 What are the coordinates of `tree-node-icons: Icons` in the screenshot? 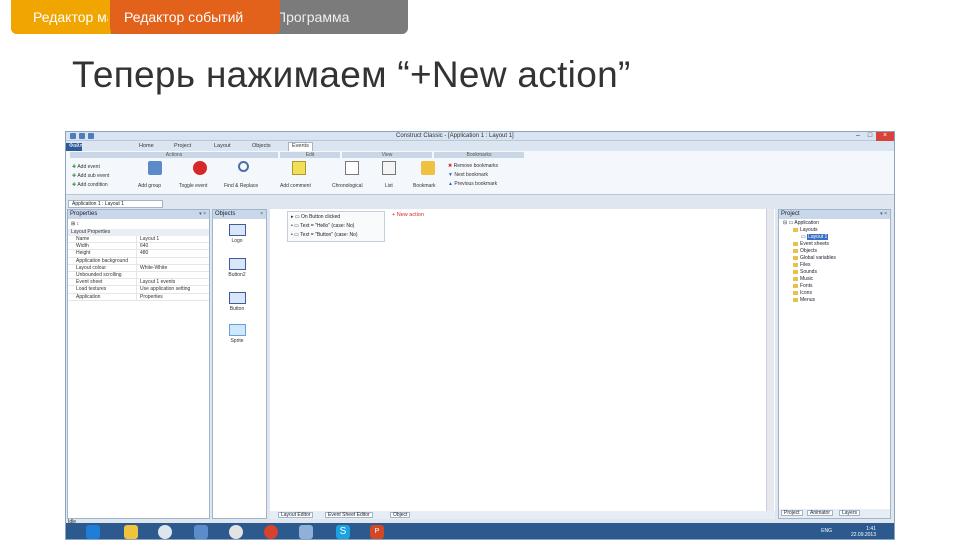 It's located at (802, 293).